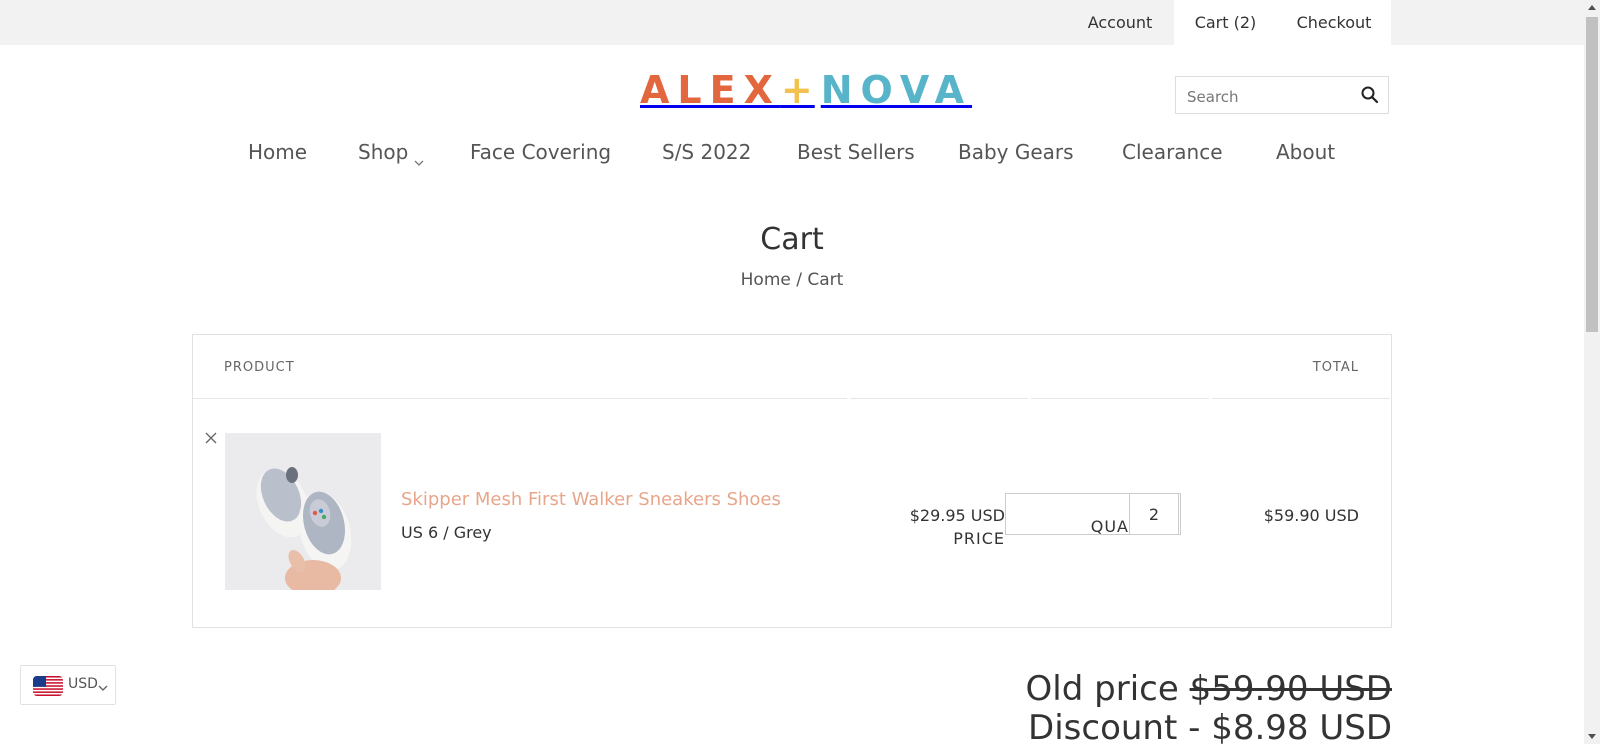 The width and height of the screenshot is (1600, 748). Describe the element at coordinates (792, 239) in the screenshot. I see `page-title: Cart` at that location.